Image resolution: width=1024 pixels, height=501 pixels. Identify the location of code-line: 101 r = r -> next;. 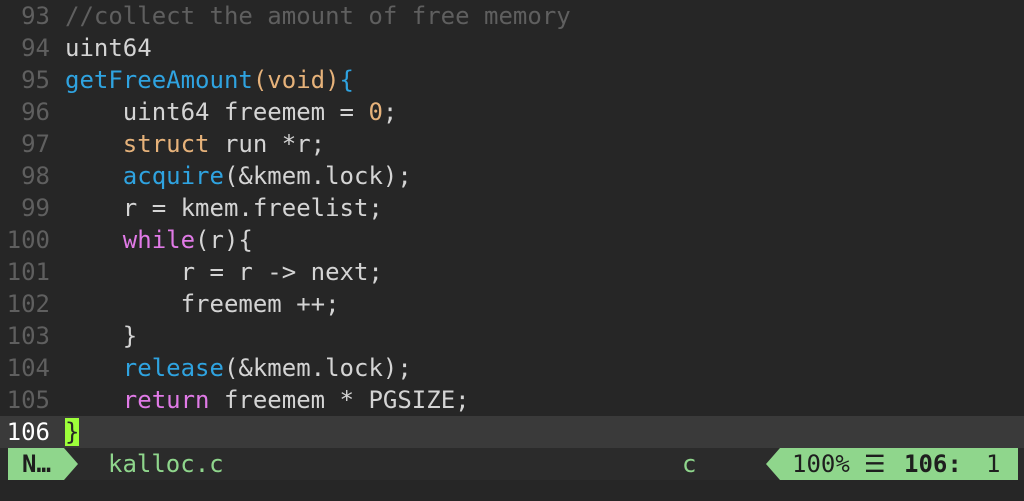
(512, 272).